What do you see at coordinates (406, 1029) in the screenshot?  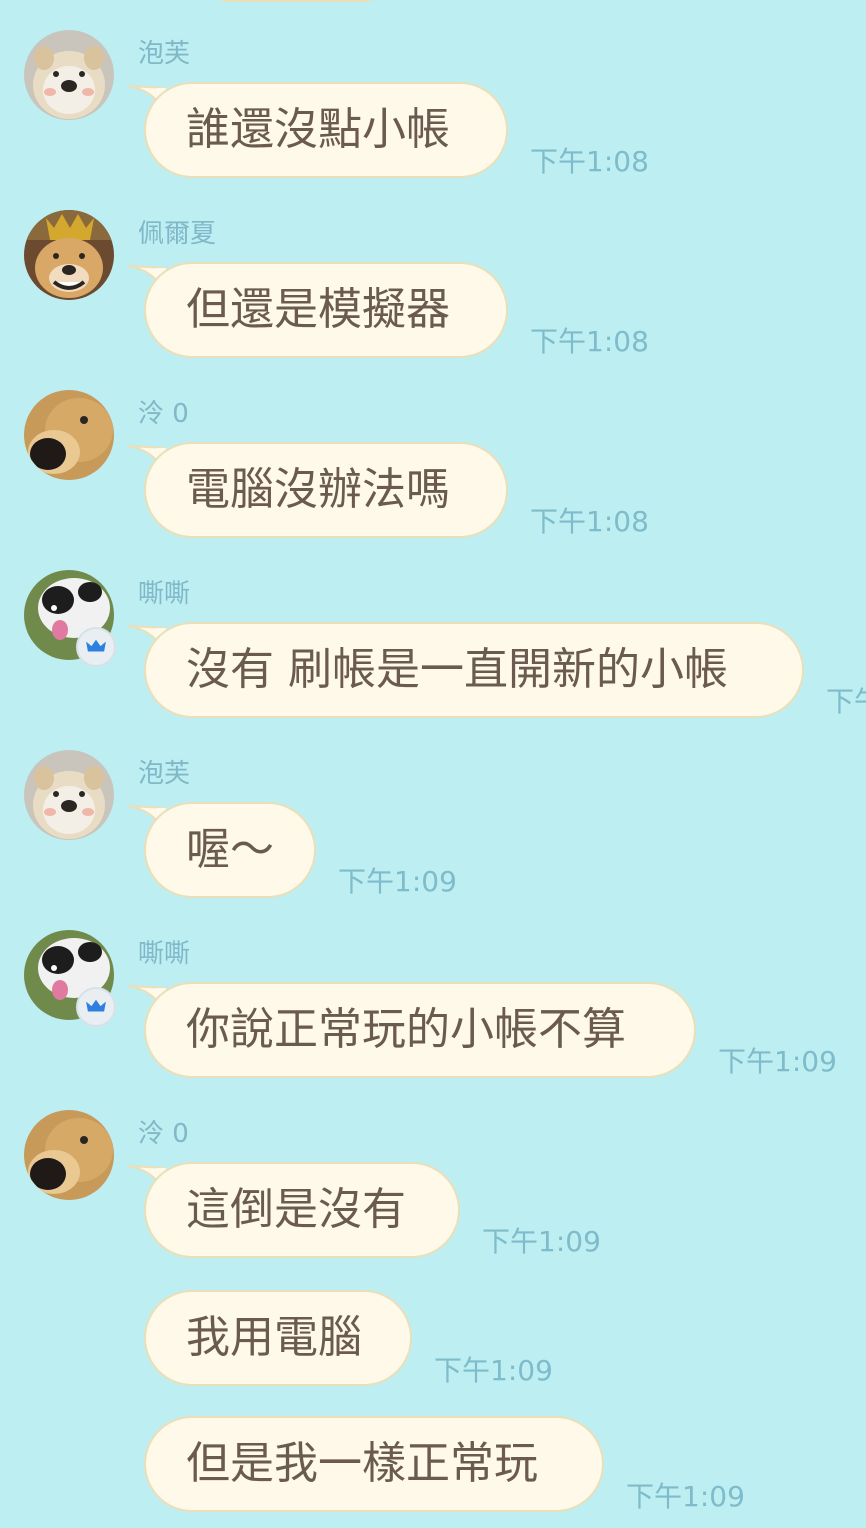 I see `message-text: 你說正常玩的小帳不算` at bounding box center [406, 1029].